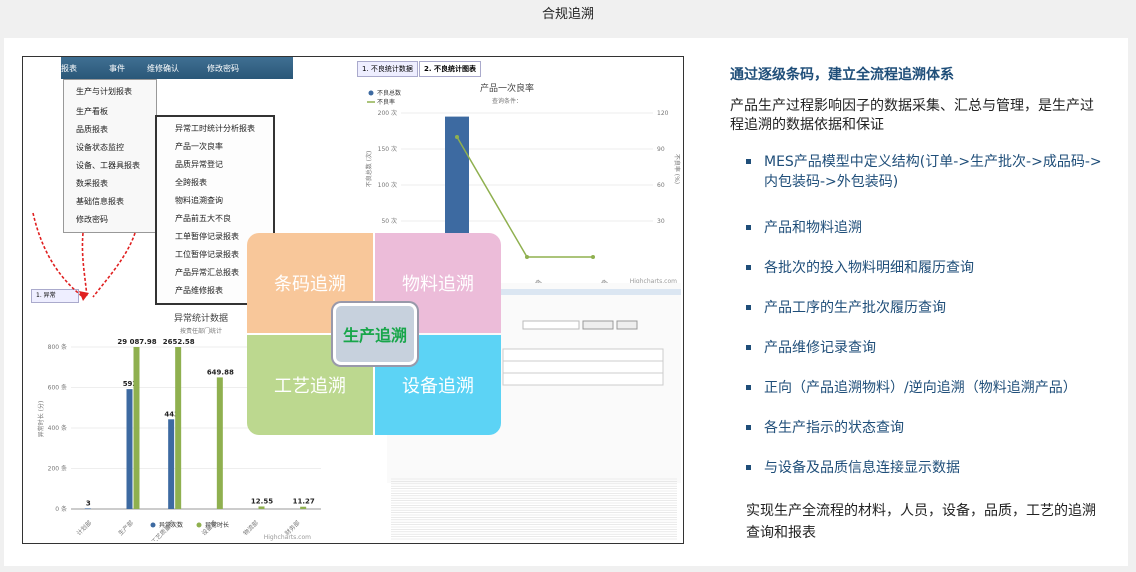  I want to click on list-item: 正向（产品追溯物料）/逆向追溯（物料追溯产品）, so click(926, 388).